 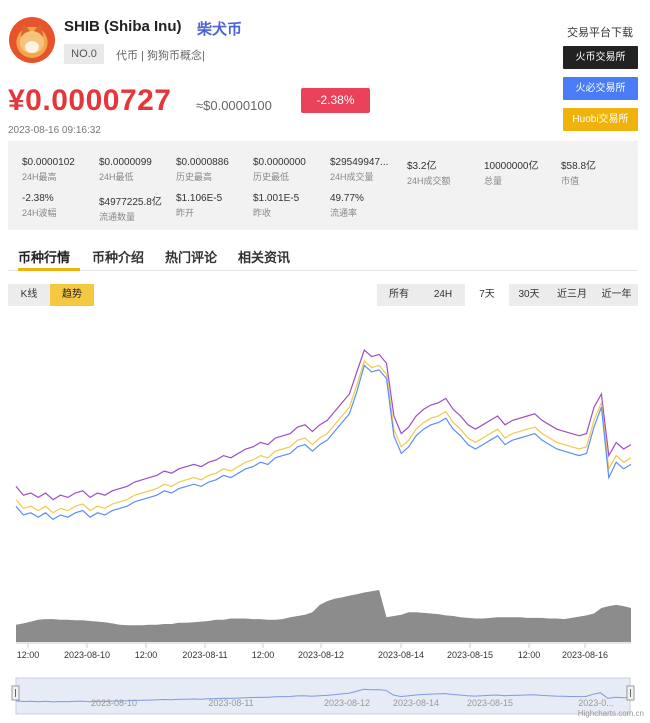 I want to click on tab-intro: 币种介绍, so click(x=118, y=256).